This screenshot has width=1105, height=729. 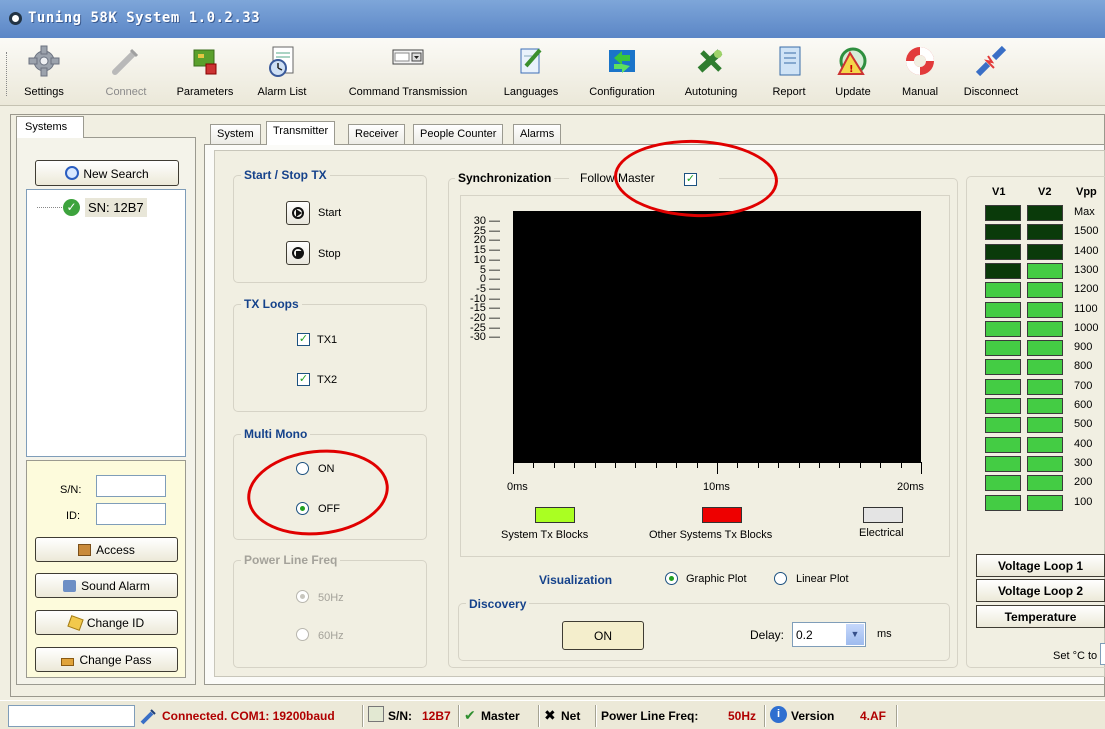 I want to click on command-transmission-button: Command Transmission, so click(x=408, y=73).